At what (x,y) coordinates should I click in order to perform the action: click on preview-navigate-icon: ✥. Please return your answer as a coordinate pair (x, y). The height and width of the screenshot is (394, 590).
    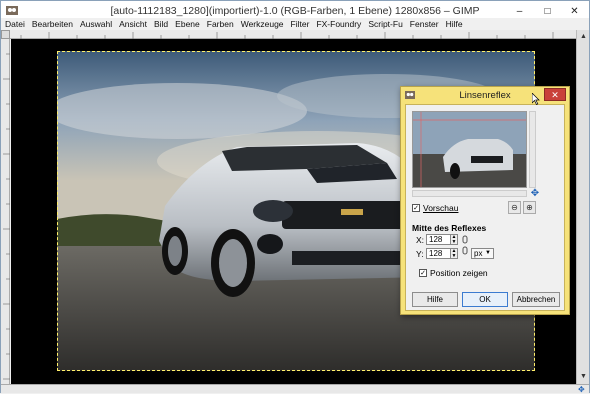
    Looking at the image, I should click on (535, 194).